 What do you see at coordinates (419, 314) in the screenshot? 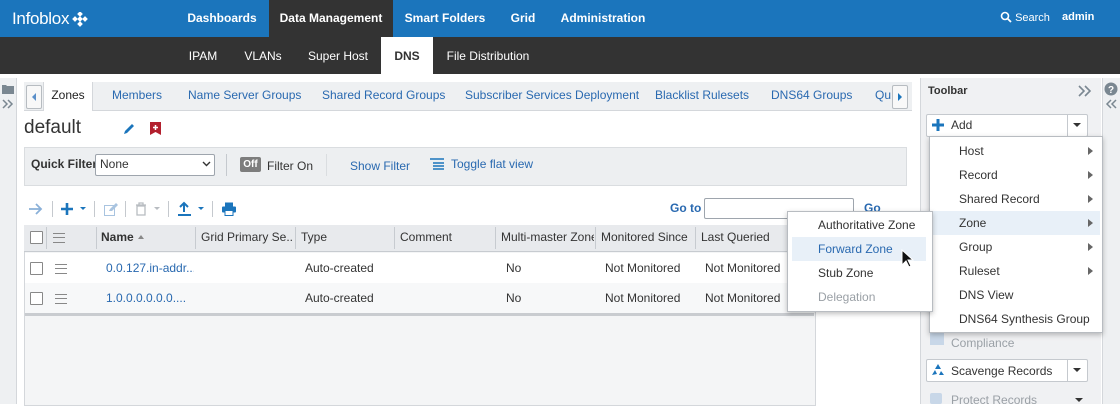
I see `grid-scrollbar` at bounding box center [419, 314].